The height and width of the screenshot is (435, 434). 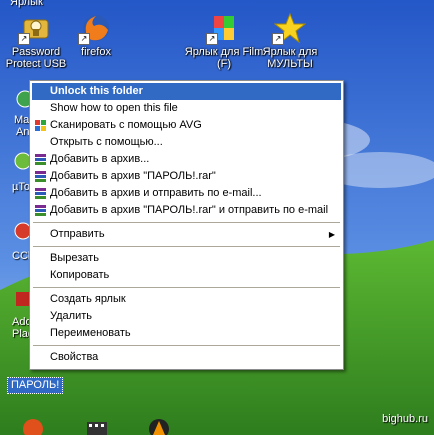 What do you see at coordinates (95, 28) in the screenshot?
I see `firefox-icon: ↗` at bounding box center [95, 28].